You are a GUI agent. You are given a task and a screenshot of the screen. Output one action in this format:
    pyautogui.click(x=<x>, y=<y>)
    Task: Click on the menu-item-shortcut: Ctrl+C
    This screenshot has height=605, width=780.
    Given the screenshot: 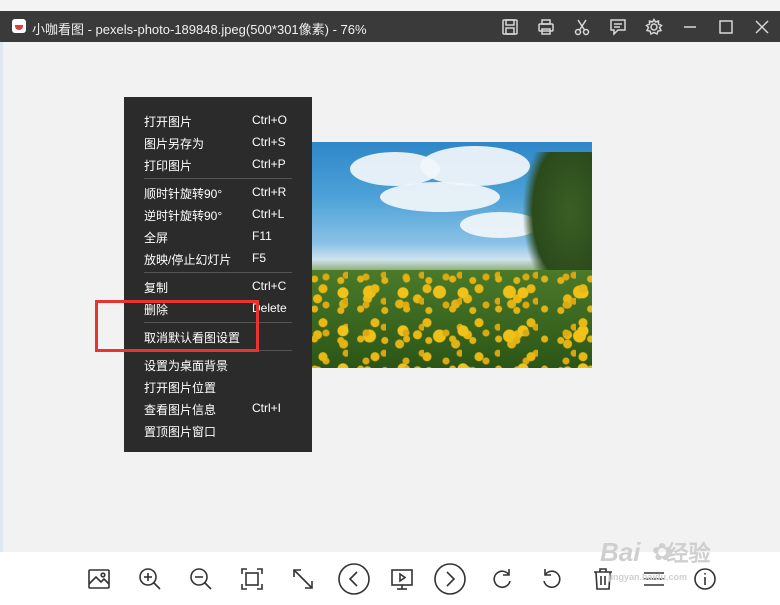 What is the action you would take?
    pyautogui.click(x=269, y=286)
    